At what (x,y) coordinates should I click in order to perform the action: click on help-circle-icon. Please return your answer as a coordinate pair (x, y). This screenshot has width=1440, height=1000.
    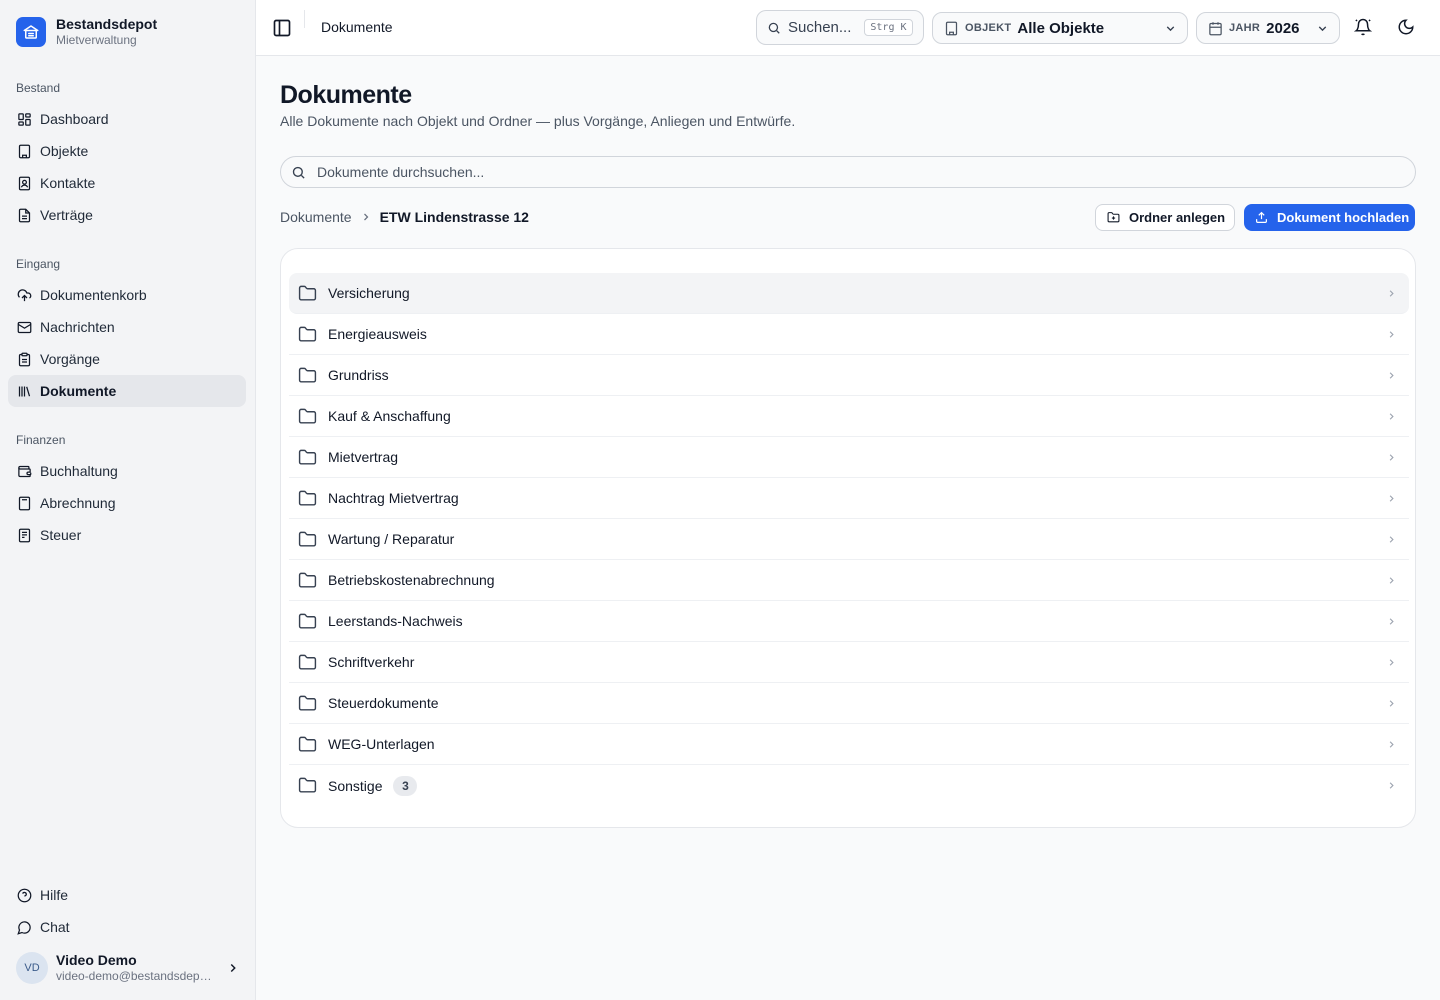
    Looking at the image, I should click on (24, 895).